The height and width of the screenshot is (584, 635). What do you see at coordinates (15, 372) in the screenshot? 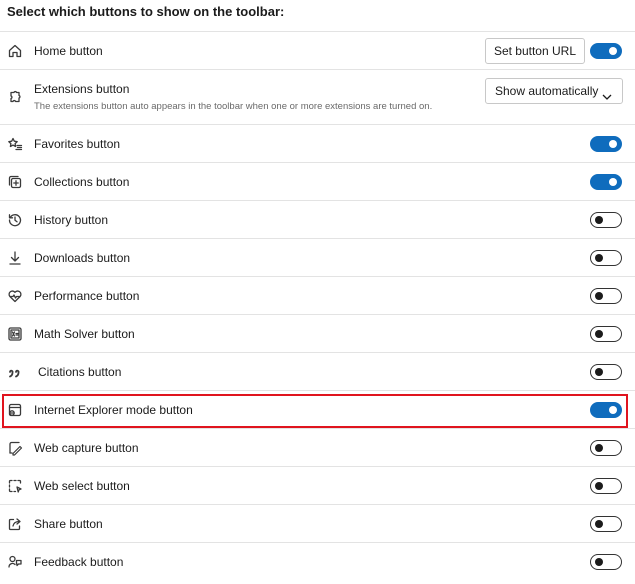
I see `quote-icon` at bounding box center [15, 372].